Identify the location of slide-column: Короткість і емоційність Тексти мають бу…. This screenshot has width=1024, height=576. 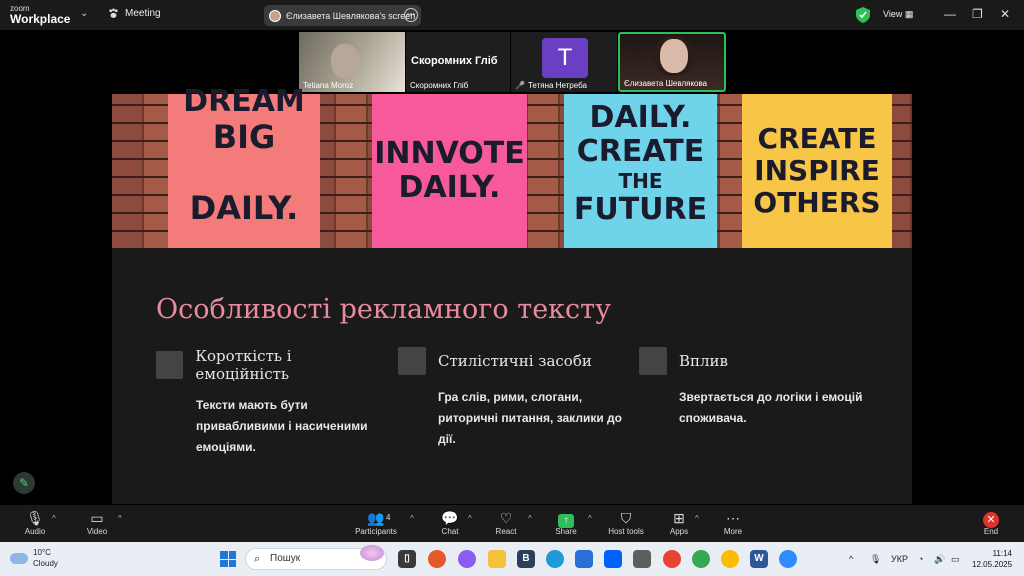
(271, 402).